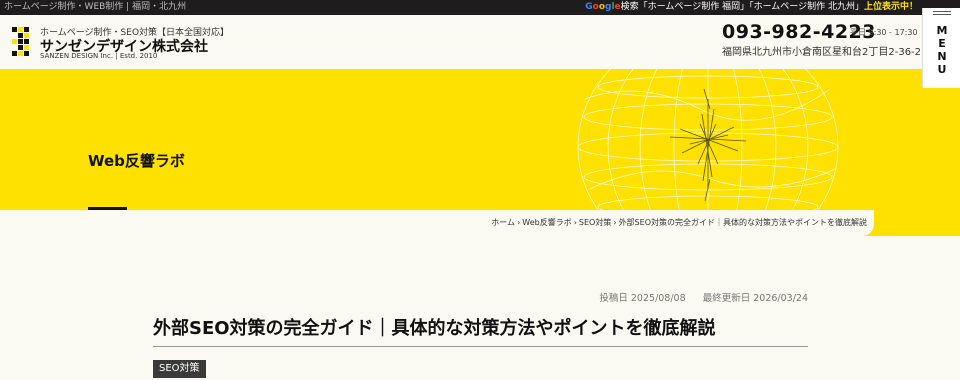 This screenshot has width=960, height=380. I want to click on posted-date: 投稿日 2025/08/08, so click(642, 298).